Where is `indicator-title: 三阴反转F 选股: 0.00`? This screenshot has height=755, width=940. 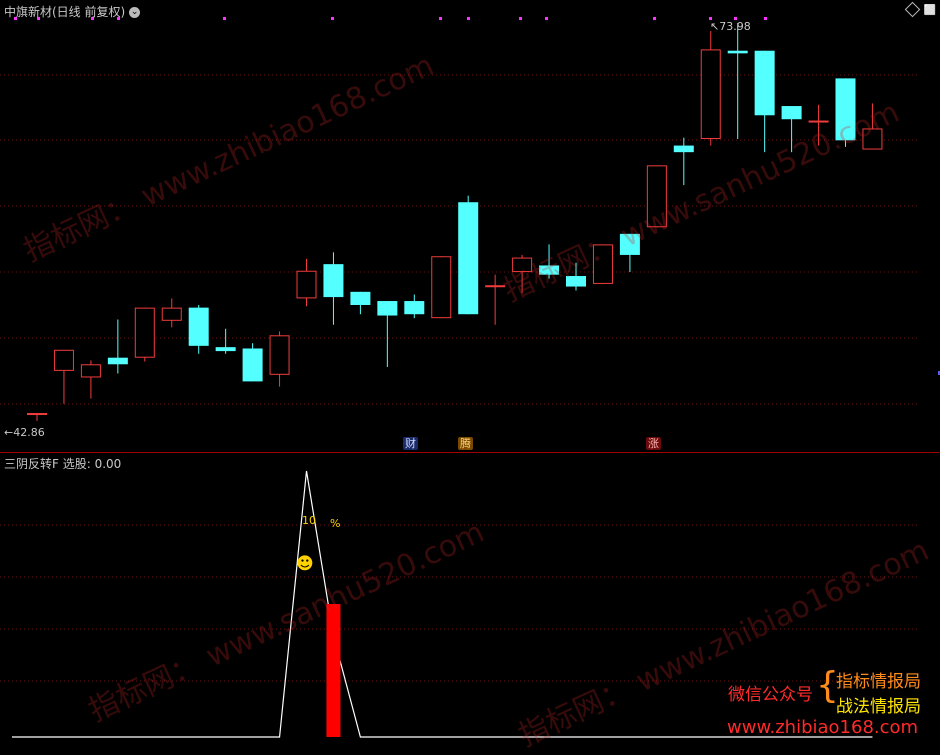
indicator-title: 三阴反转F 选股: 0.00 is located at coordinates (63, 464).